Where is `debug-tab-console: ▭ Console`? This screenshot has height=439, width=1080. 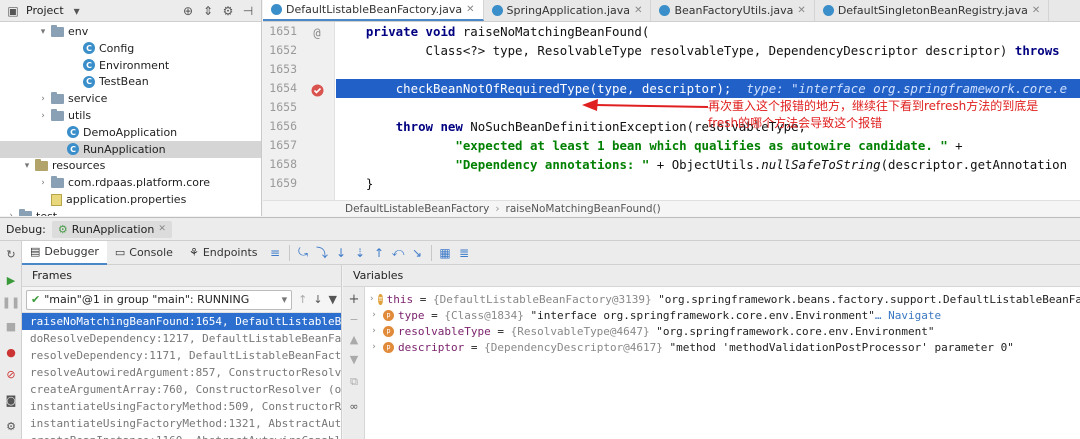
debug-tab-console: ▭ Console is located at coordinates (144, 253).